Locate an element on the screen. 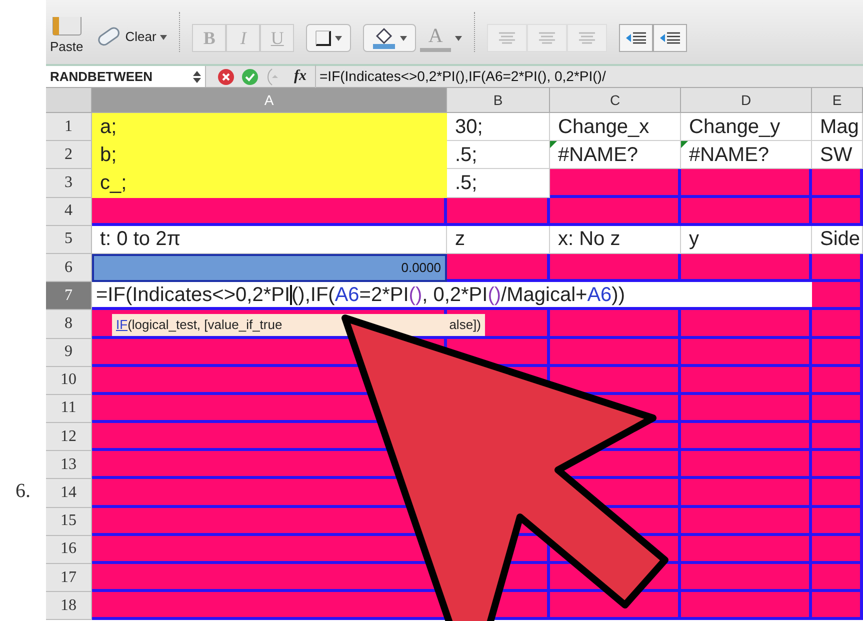 The height and width of the screenshot is (621, 863). clear-button: Clear is located at coordinates (131, 37).